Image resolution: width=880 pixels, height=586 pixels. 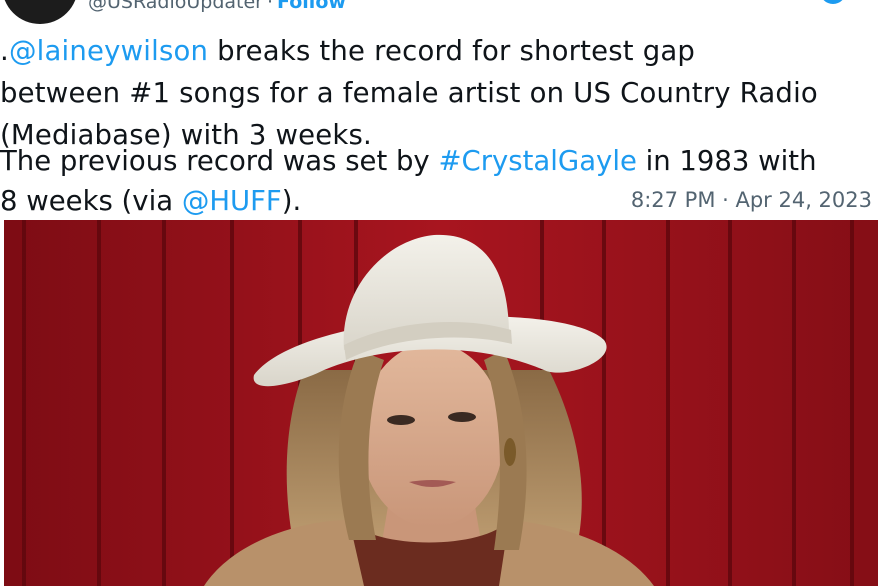 I want to click on text-prefix: ., so click(x=4, y=51).